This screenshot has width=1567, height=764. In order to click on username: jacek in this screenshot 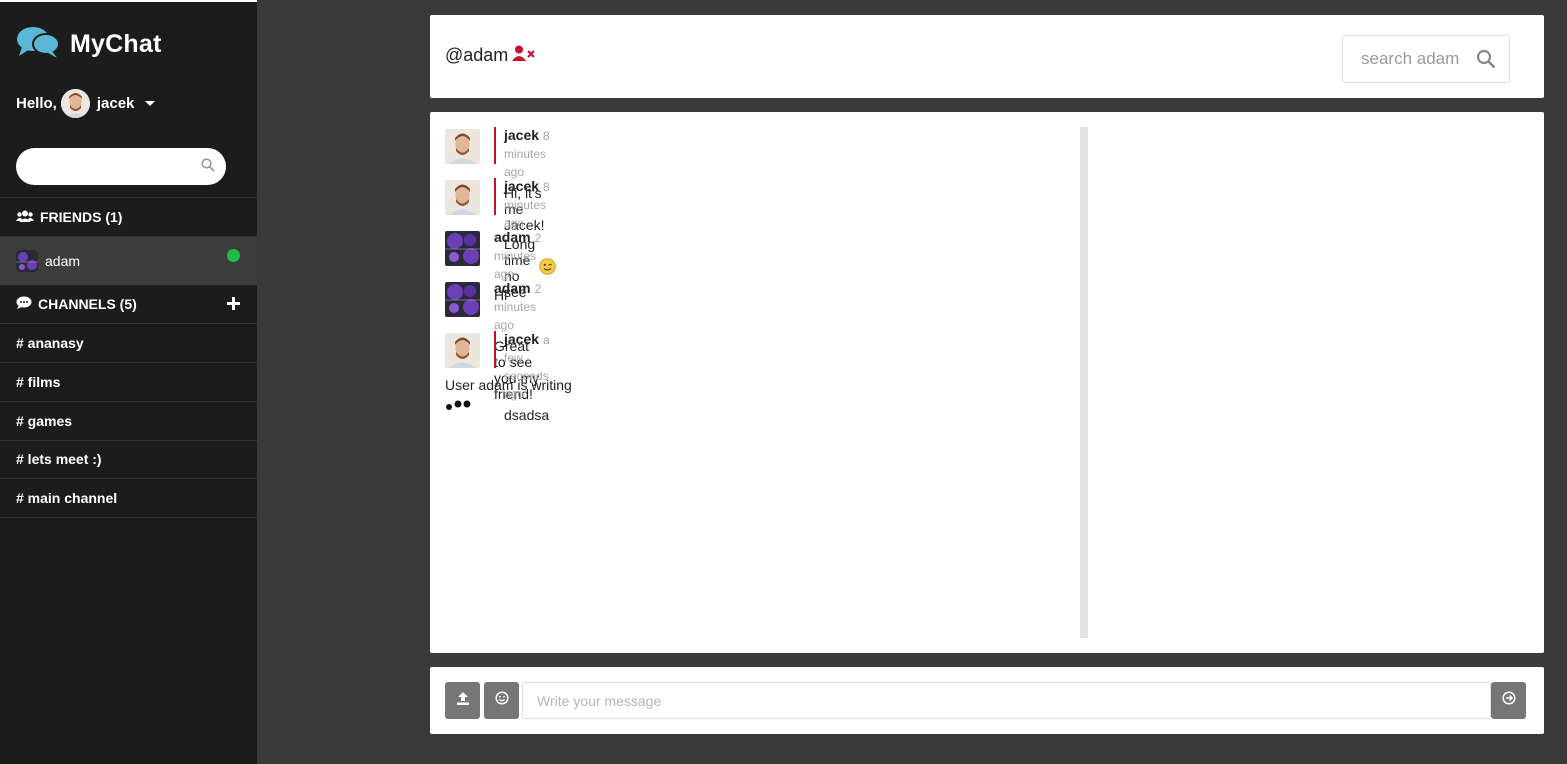, I will do `click(115, 103)`.